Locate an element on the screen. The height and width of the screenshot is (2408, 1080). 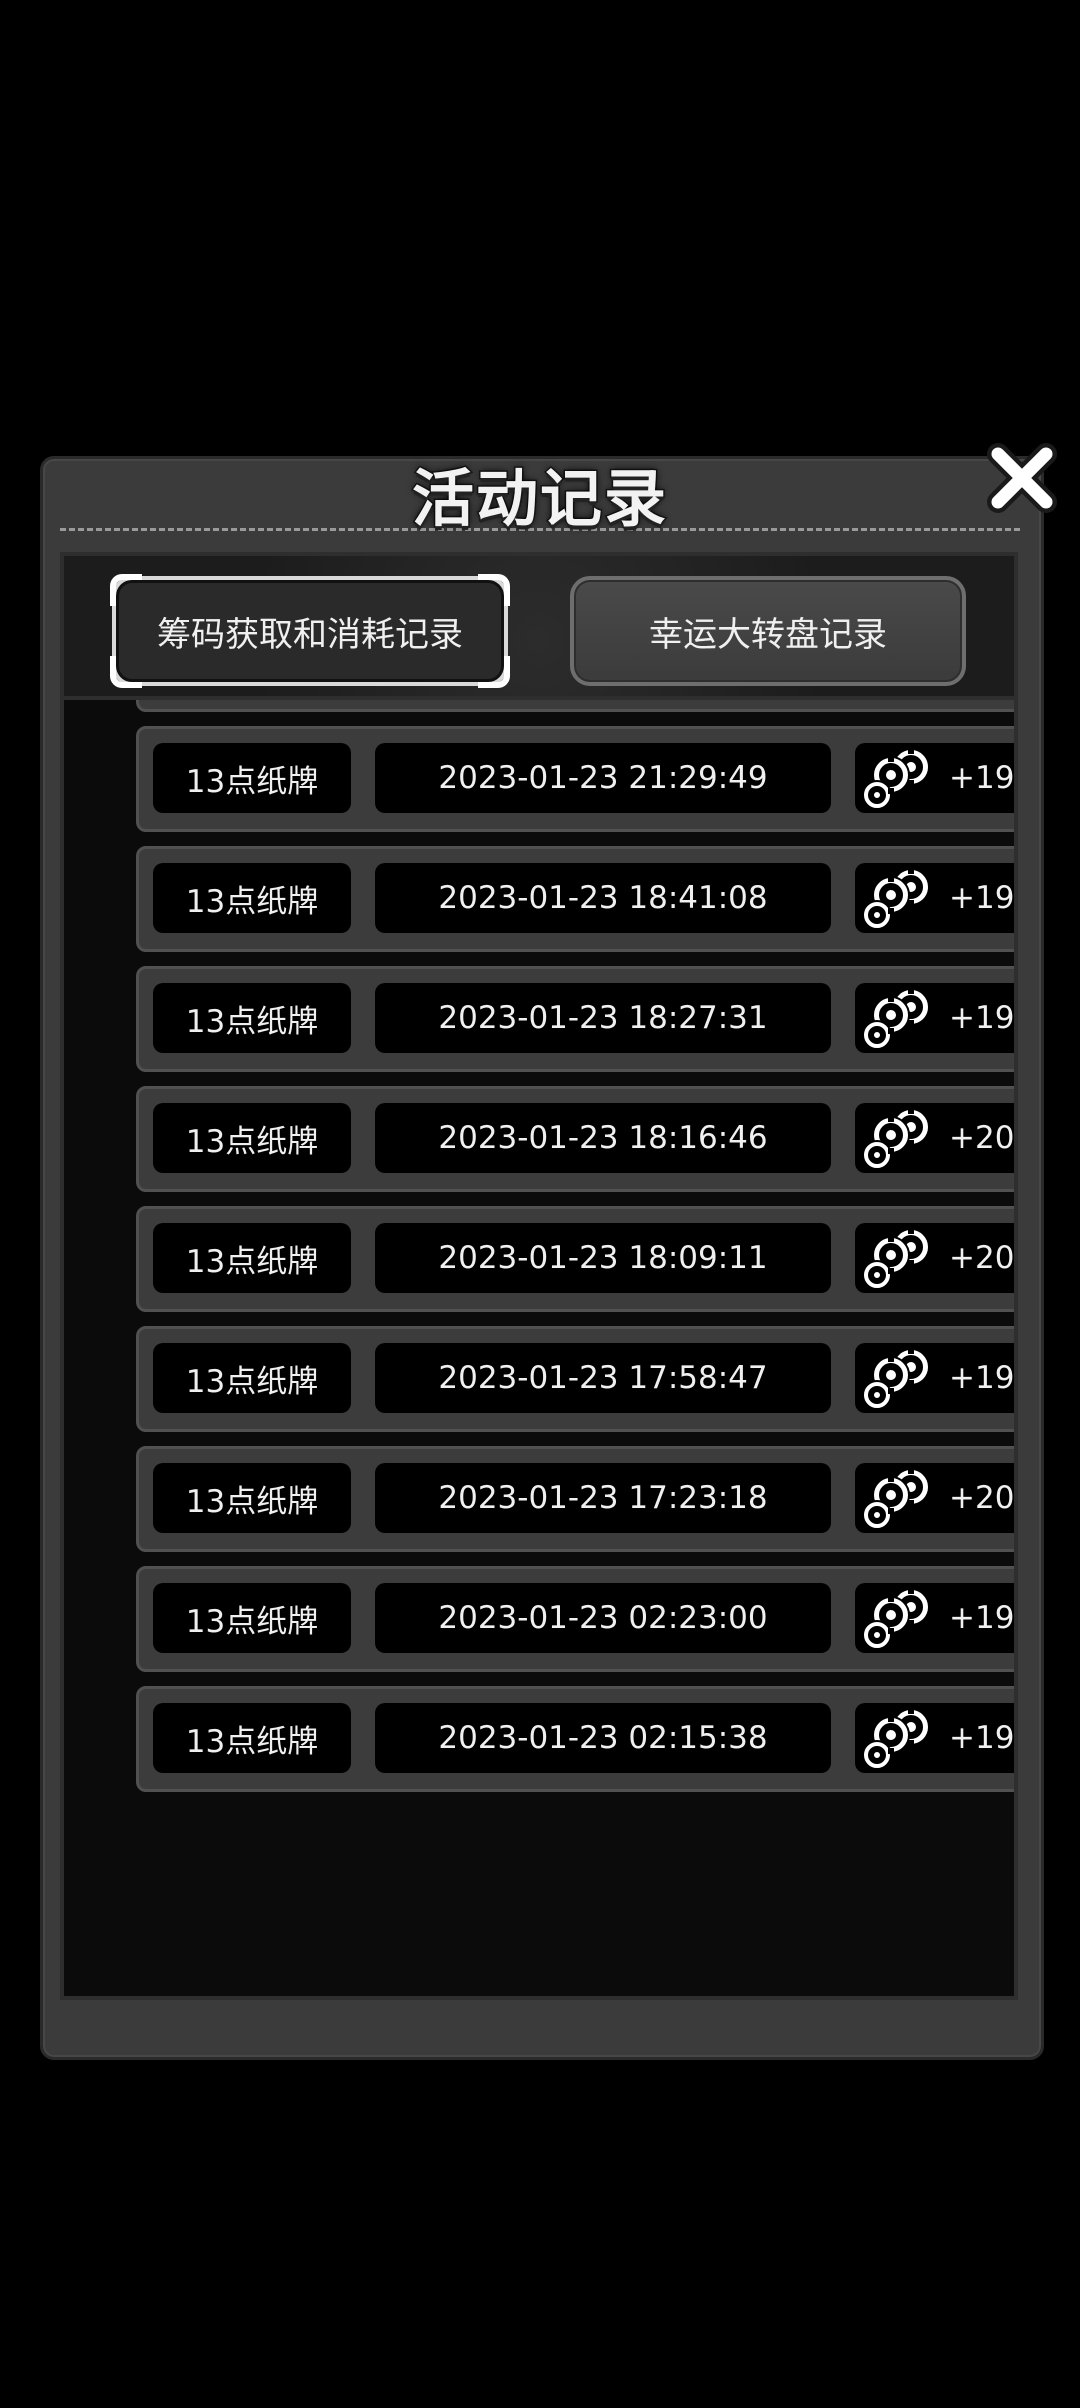
record-row: 13点纸牌 2023-01-23 17:58:47 +19 is located at coordinates (575, 1379).